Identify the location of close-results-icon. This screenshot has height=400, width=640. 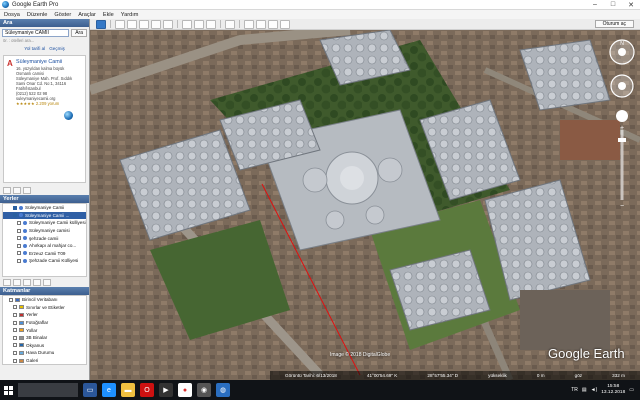
(27, 190).